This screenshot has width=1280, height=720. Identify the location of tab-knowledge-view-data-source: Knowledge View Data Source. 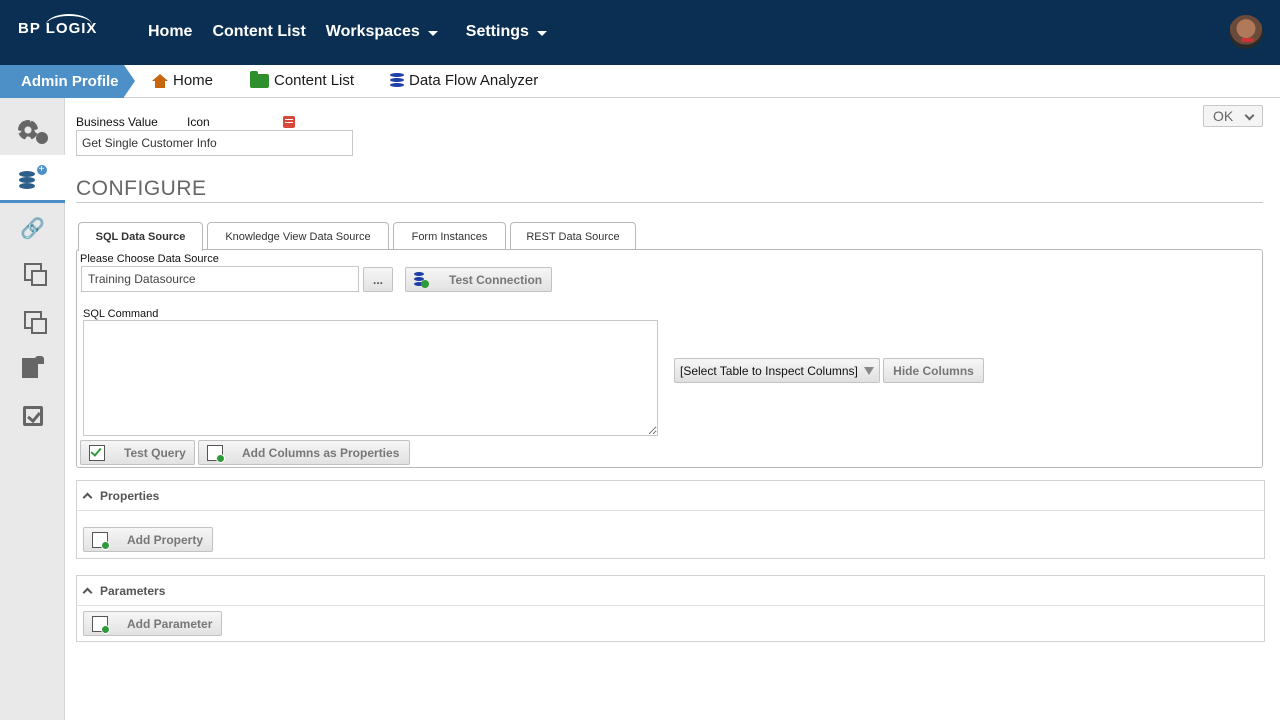
(298, 236).